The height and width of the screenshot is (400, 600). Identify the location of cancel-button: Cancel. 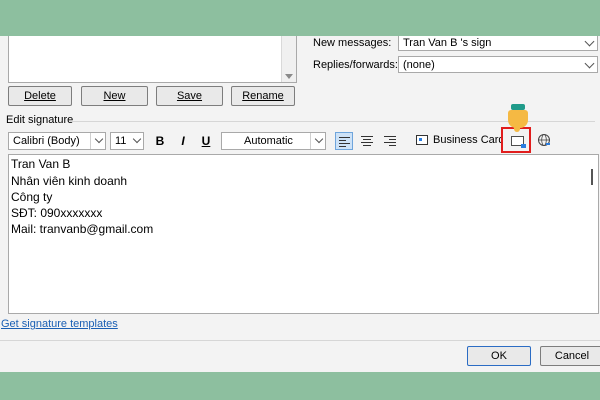
(570, 356).